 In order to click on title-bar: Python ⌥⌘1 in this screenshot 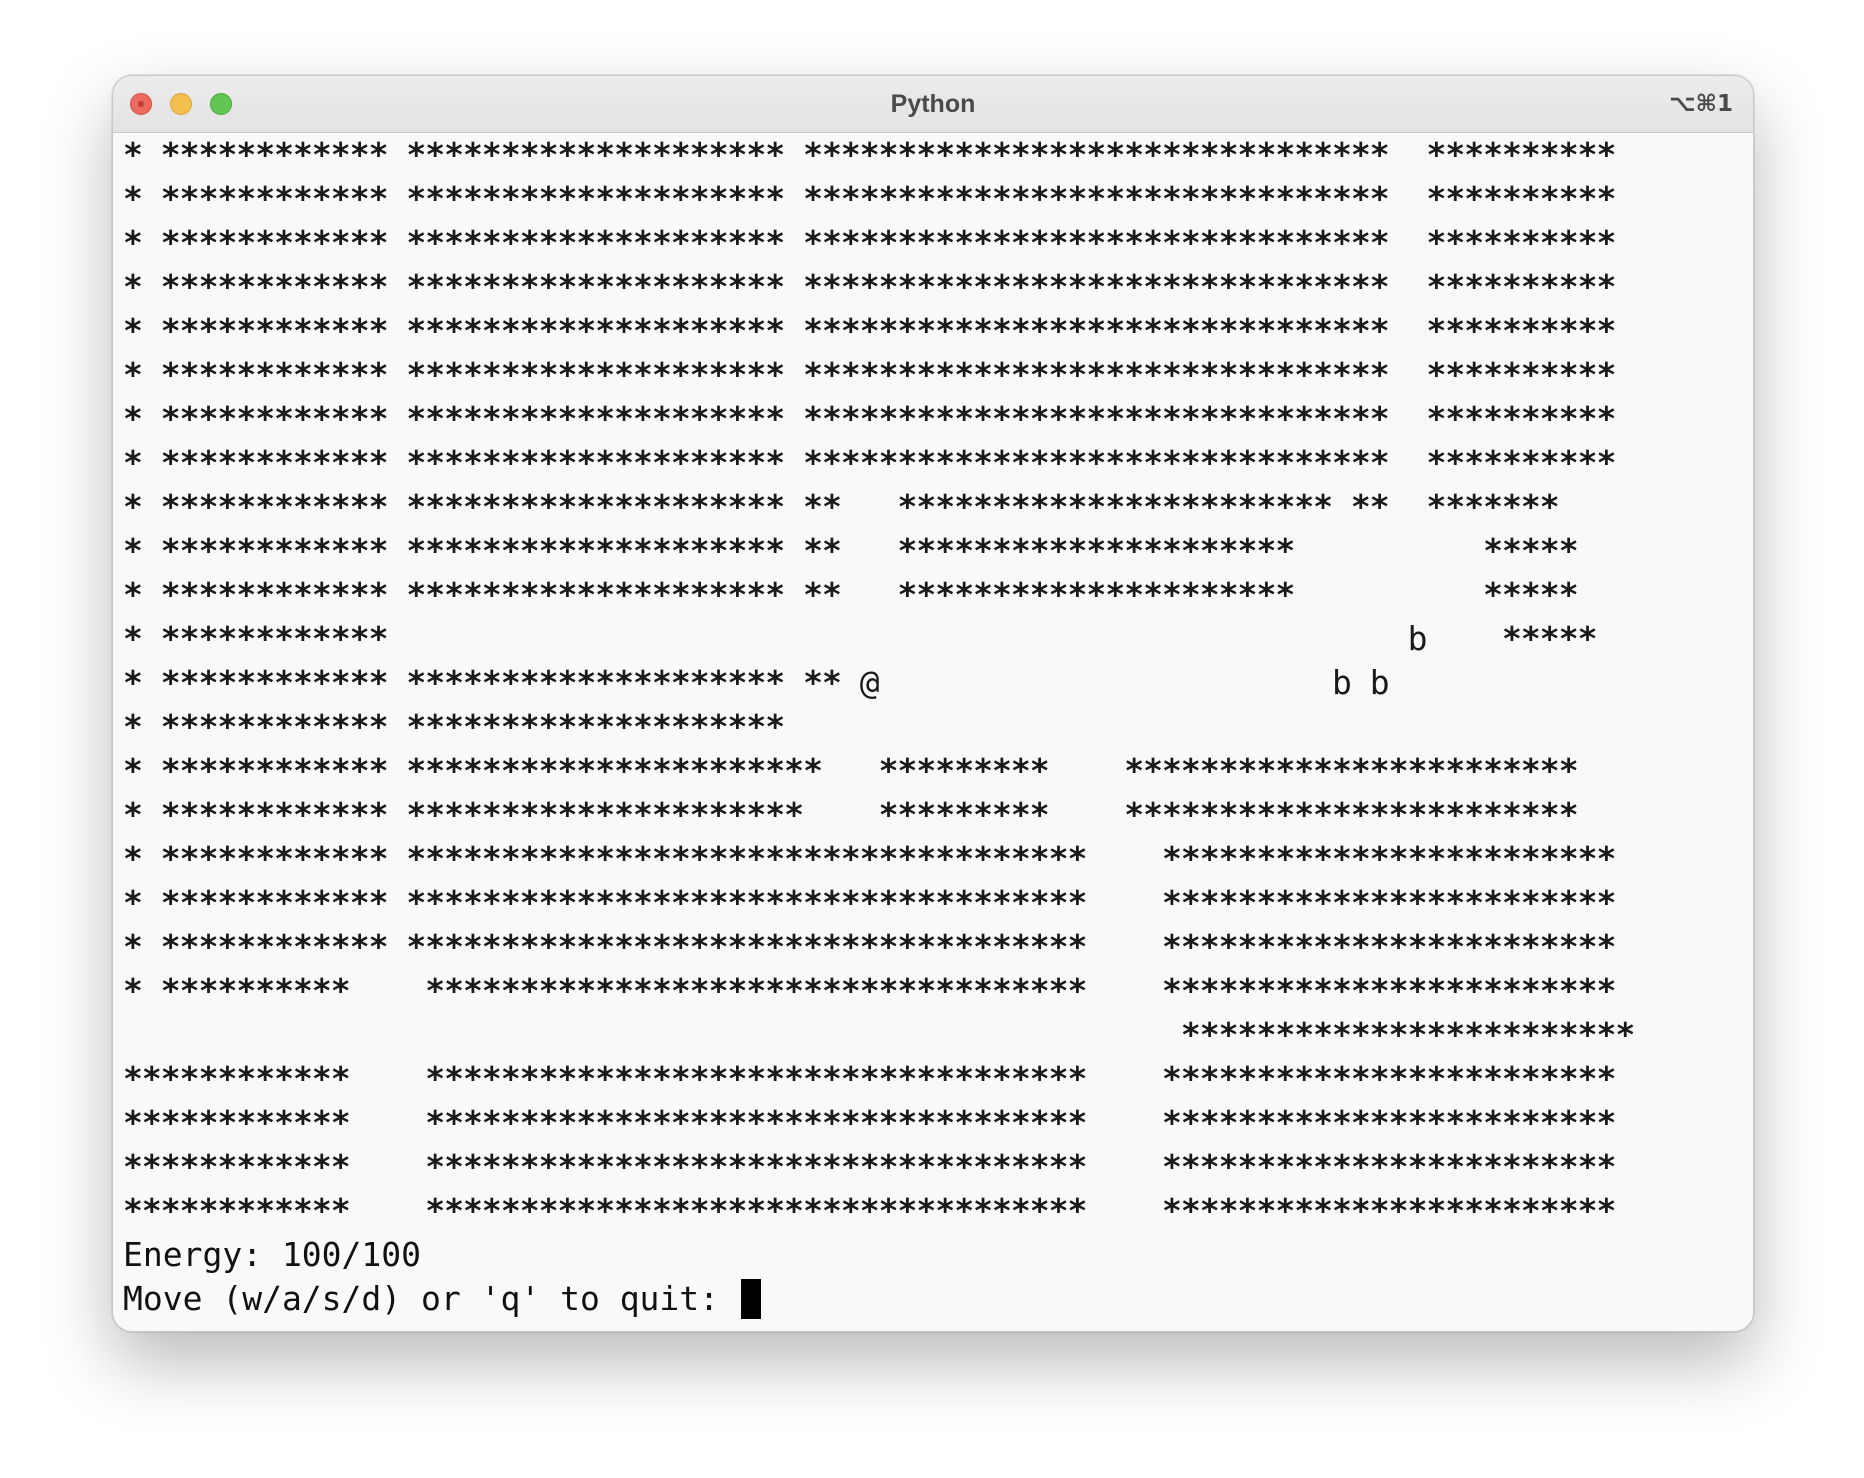, I will do `click(933, 104)`.